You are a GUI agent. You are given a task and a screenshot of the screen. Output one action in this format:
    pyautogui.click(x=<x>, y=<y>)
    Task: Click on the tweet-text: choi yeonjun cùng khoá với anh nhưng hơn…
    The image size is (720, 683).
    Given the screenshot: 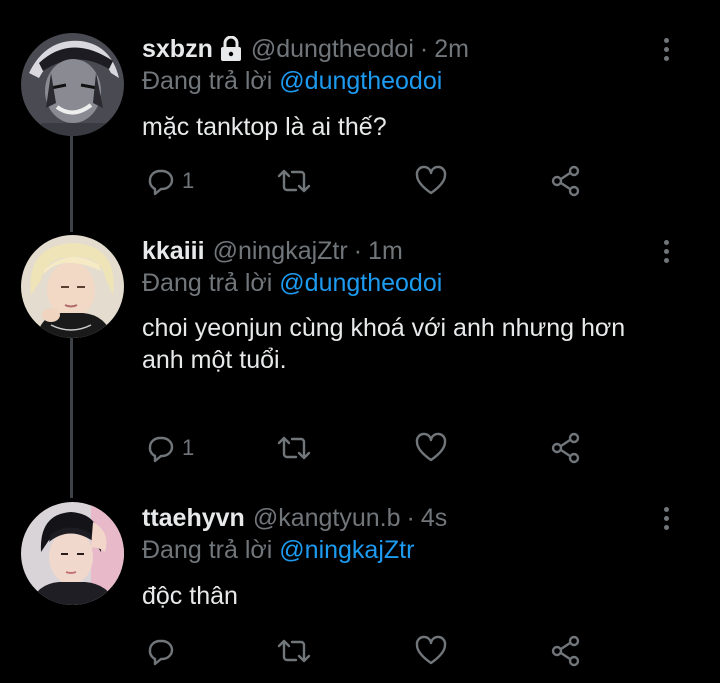 What is the action you would take?
    pyautogui.click(x=422, y=344)
    